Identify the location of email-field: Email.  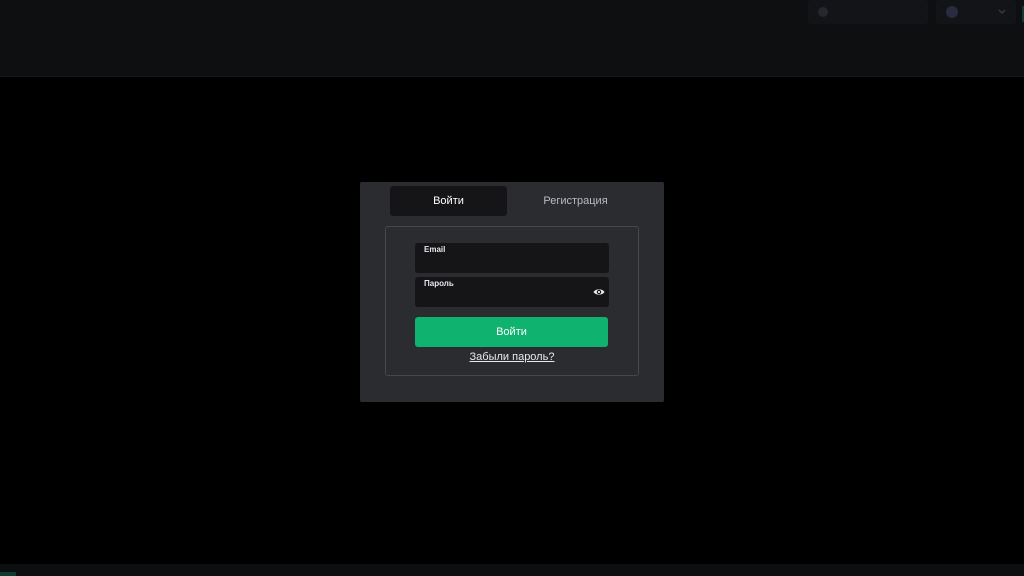
(512, 258).